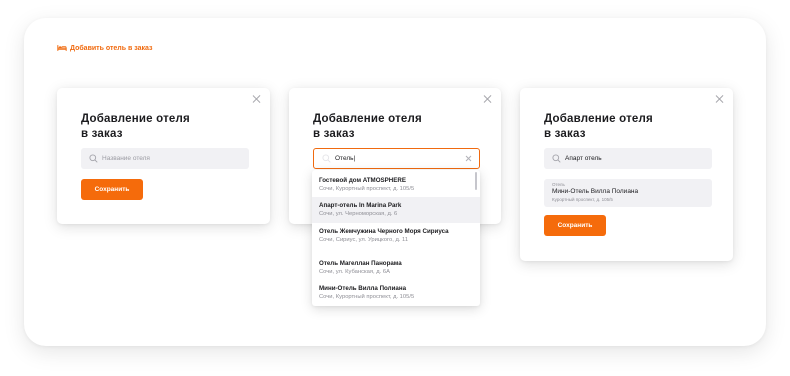 The width and height of the screenshot is (790, 376). I want to click on suggestion-name: Апарт-отель In Marina Park, so click(360, 205).